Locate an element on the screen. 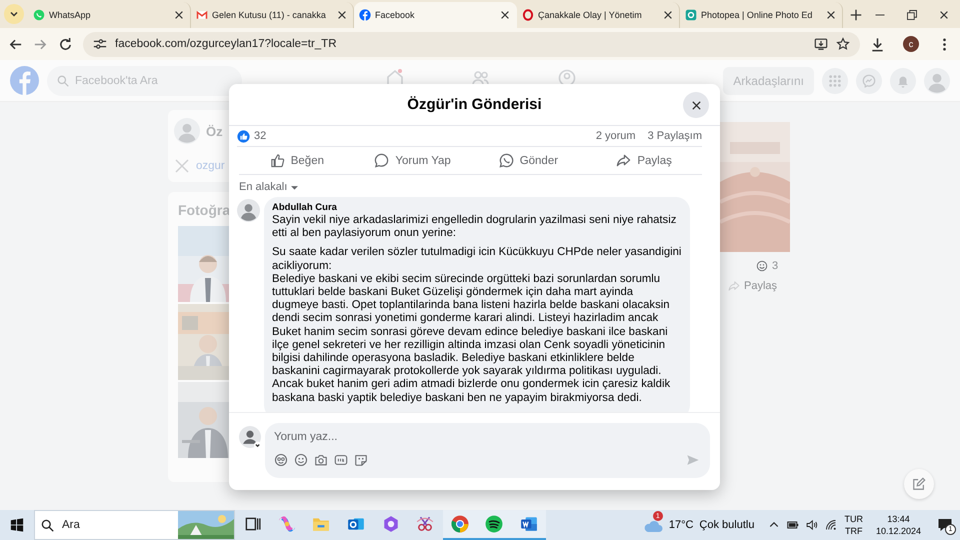  search-field: Ara is located at coordinates (110, 525).